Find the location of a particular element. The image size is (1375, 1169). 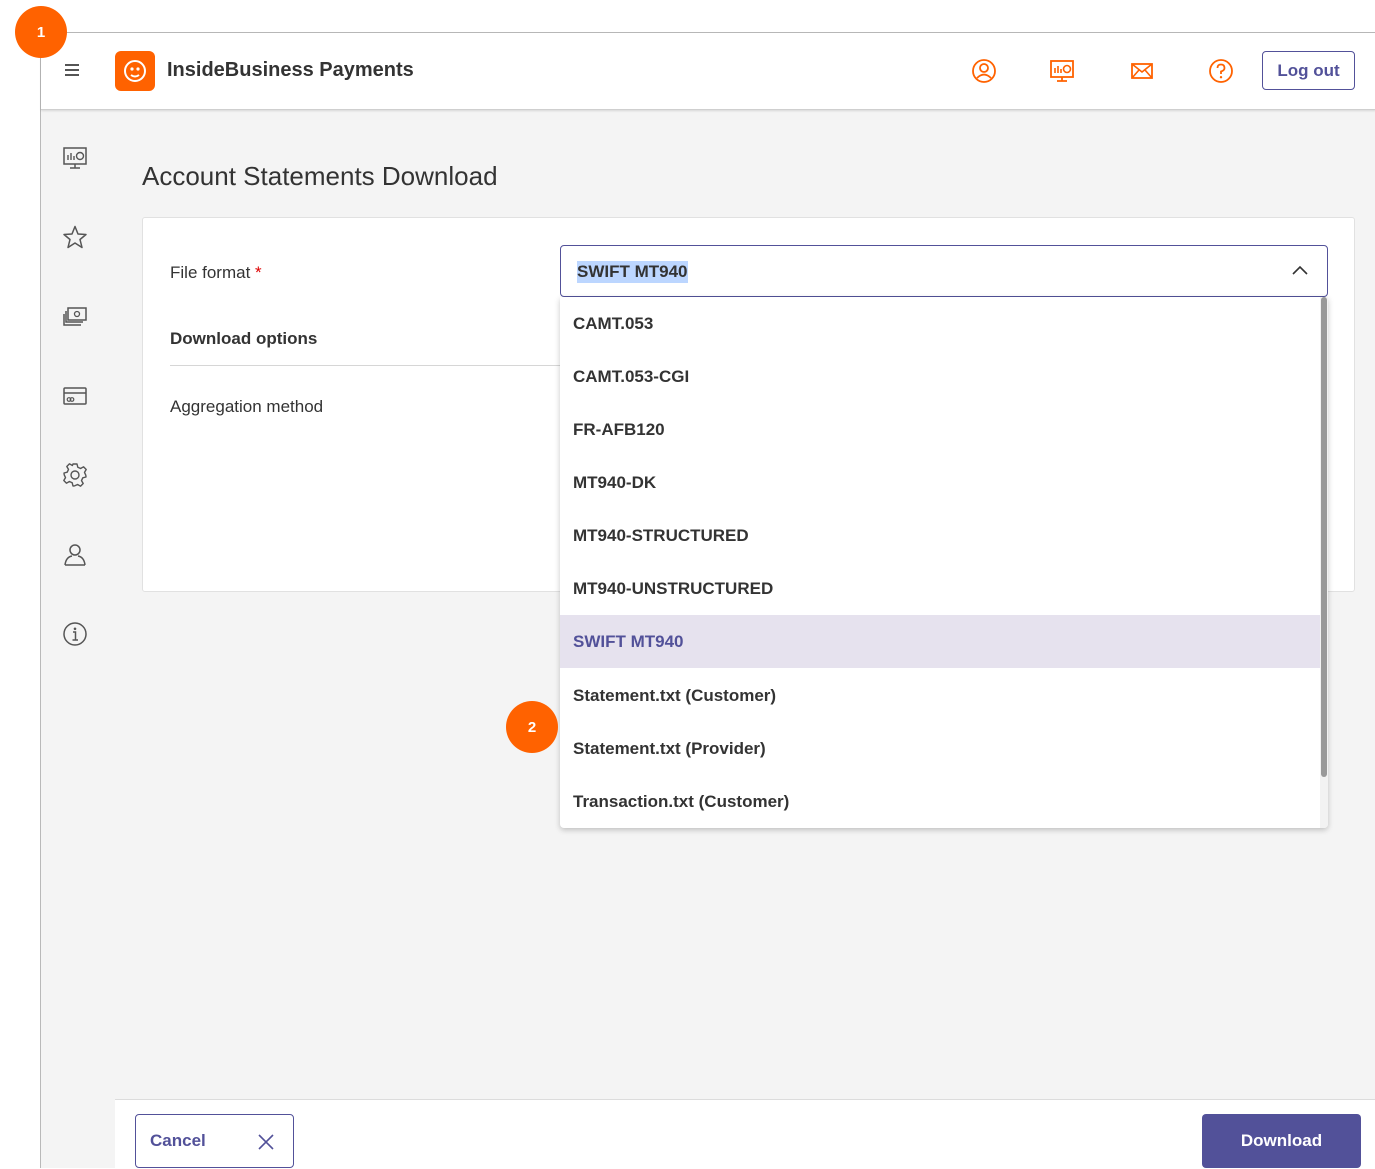

sidebar is located at coordinates (76, 640).